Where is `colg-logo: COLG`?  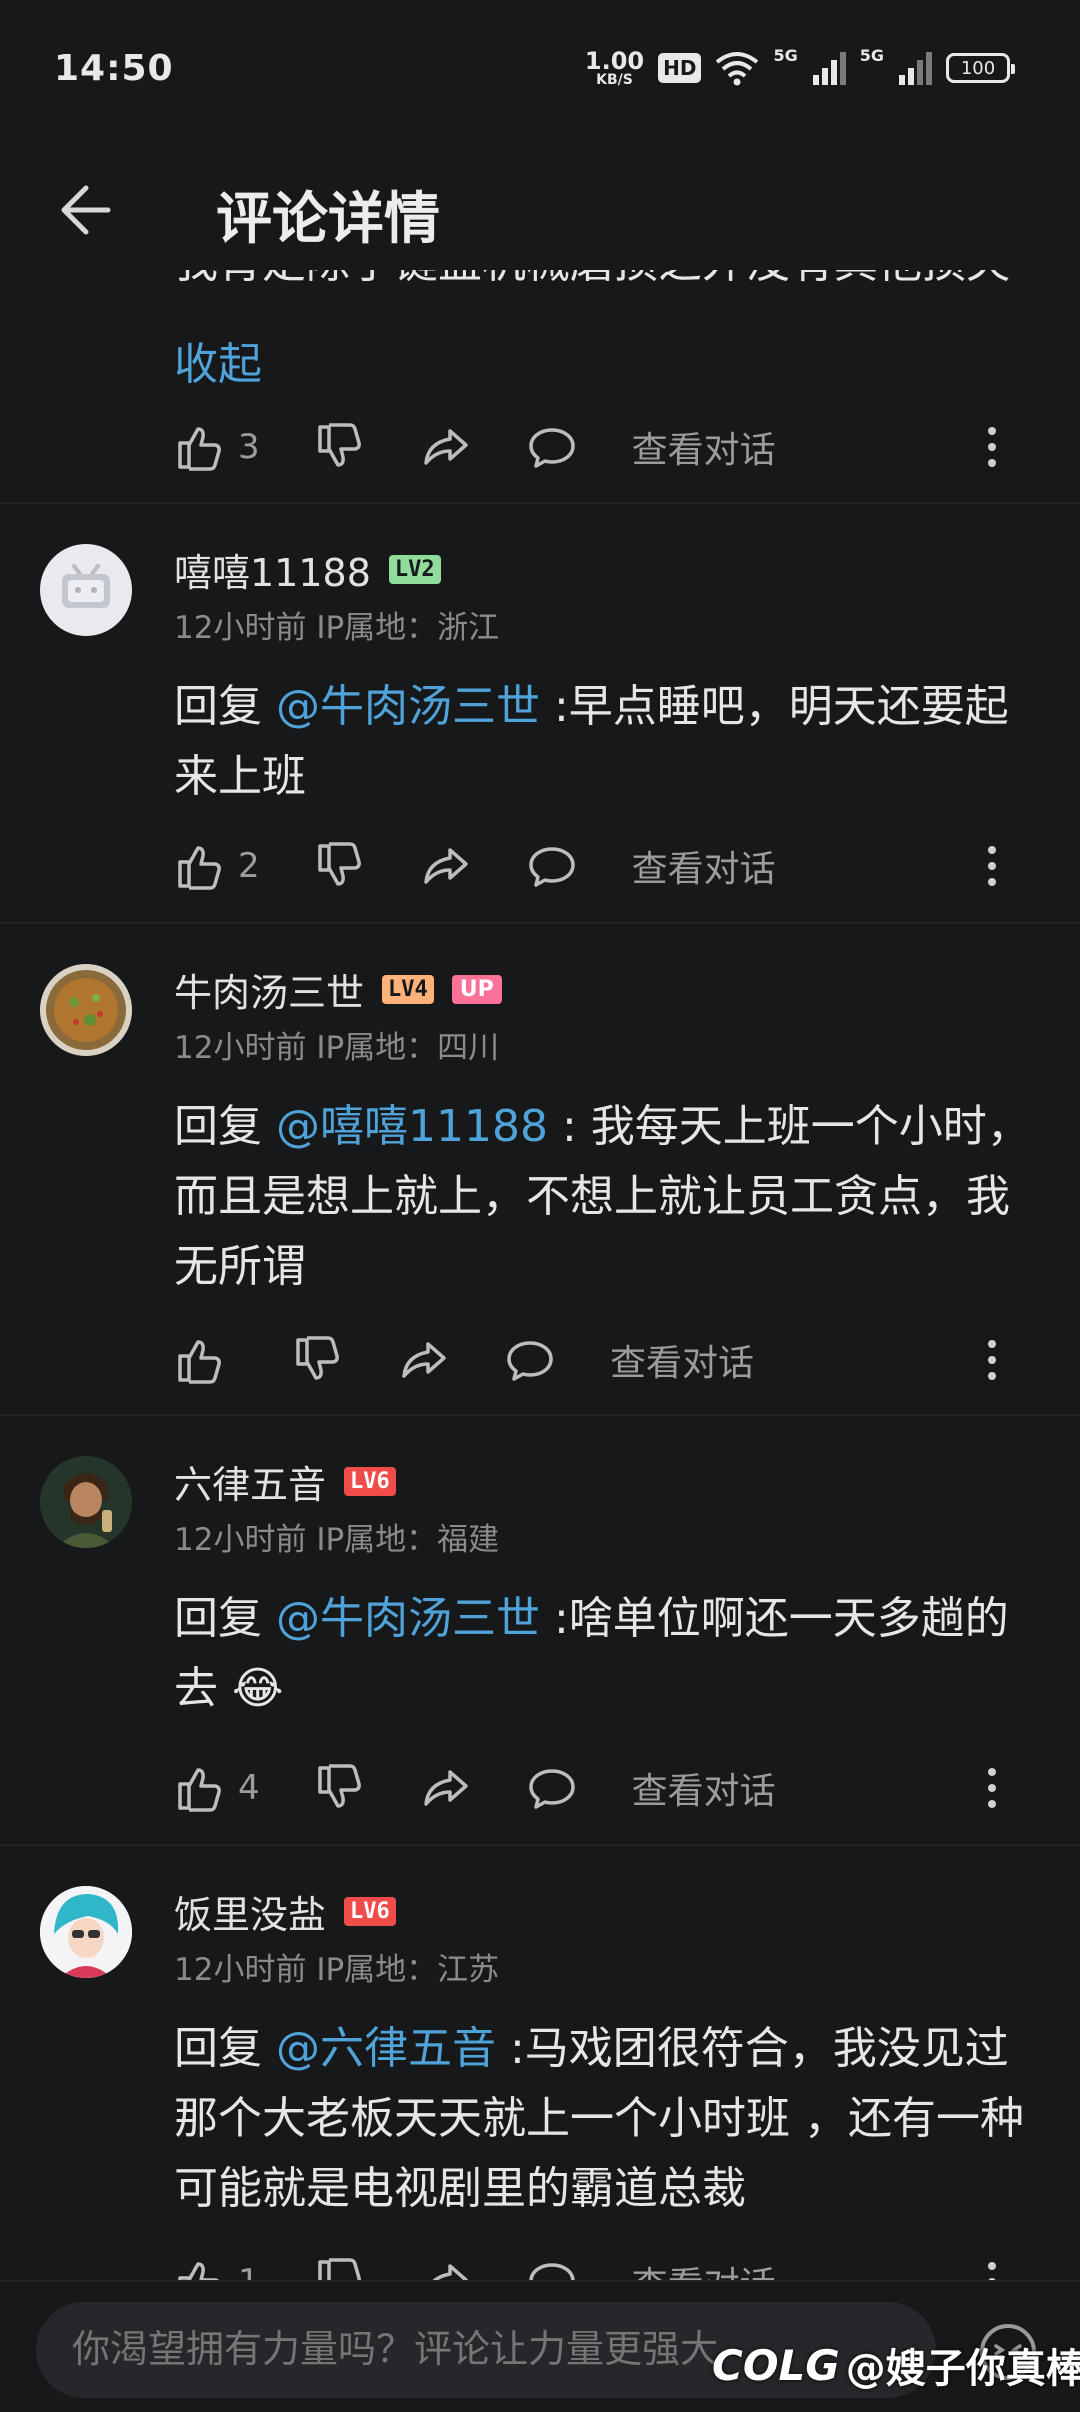 colg-logo: COLG is located at coordinates (776, 2365).